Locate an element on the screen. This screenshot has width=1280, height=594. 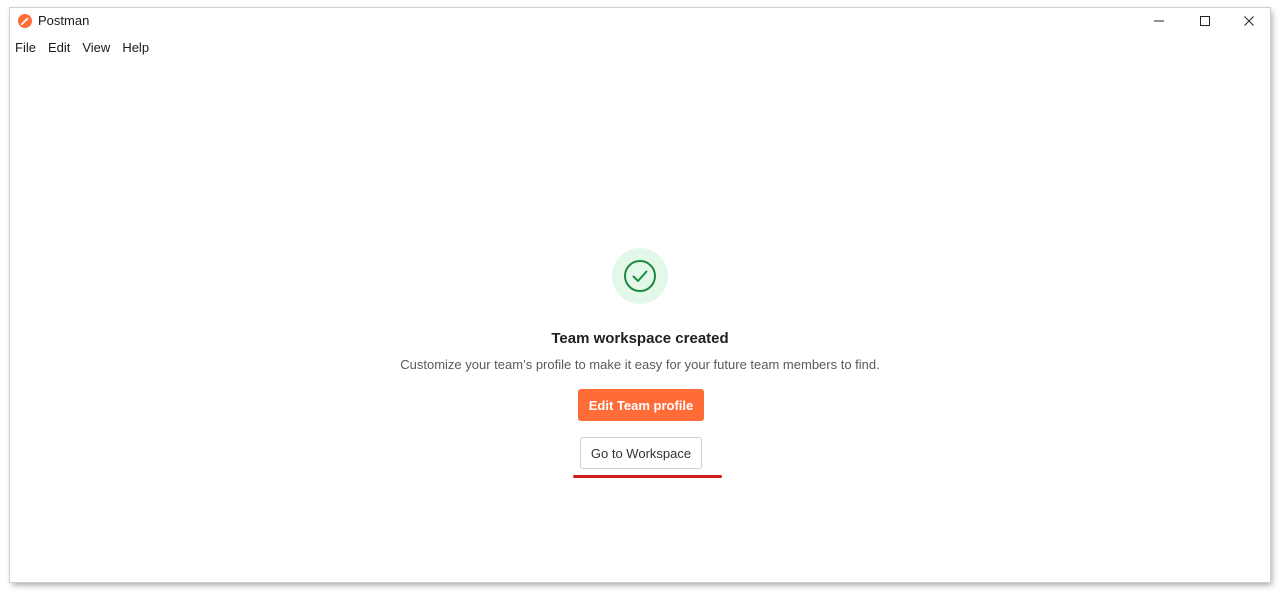
menu-bar: File Edit View Help is located at coordinates (85, 47).